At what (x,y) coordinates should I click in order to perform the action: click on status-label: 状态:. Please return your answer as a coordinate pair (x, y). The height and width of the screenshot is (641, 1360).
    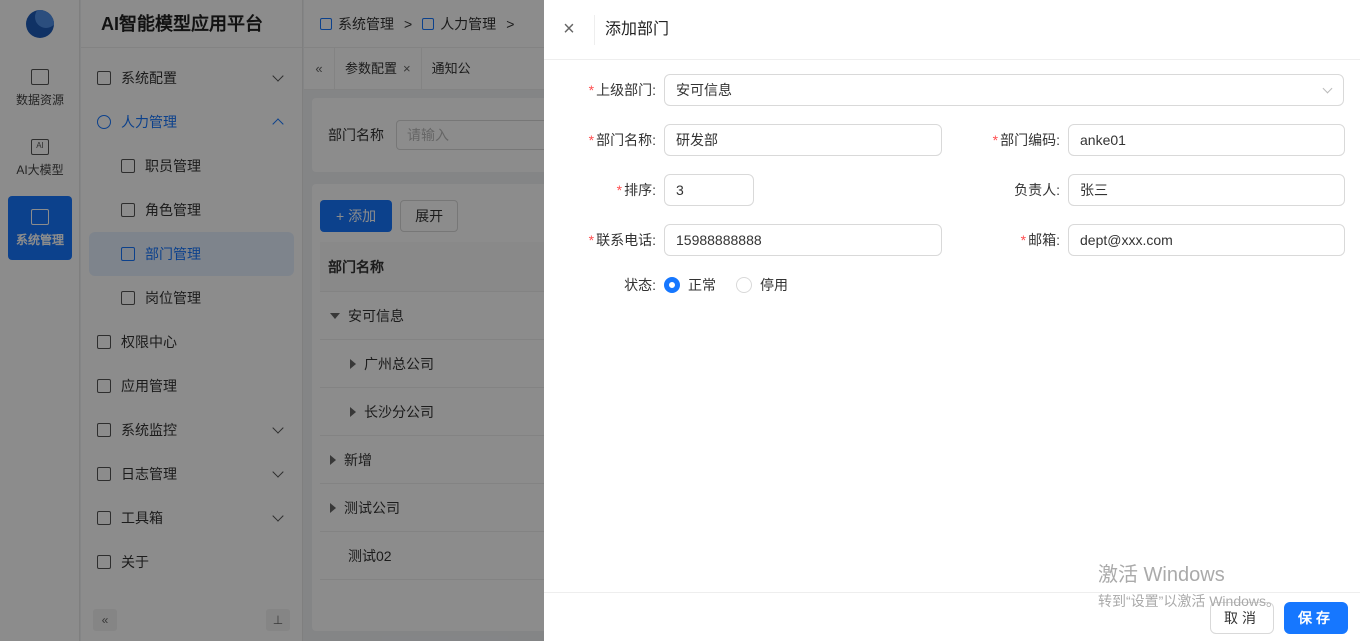
    Looking at the image, I should click on (640, 285).